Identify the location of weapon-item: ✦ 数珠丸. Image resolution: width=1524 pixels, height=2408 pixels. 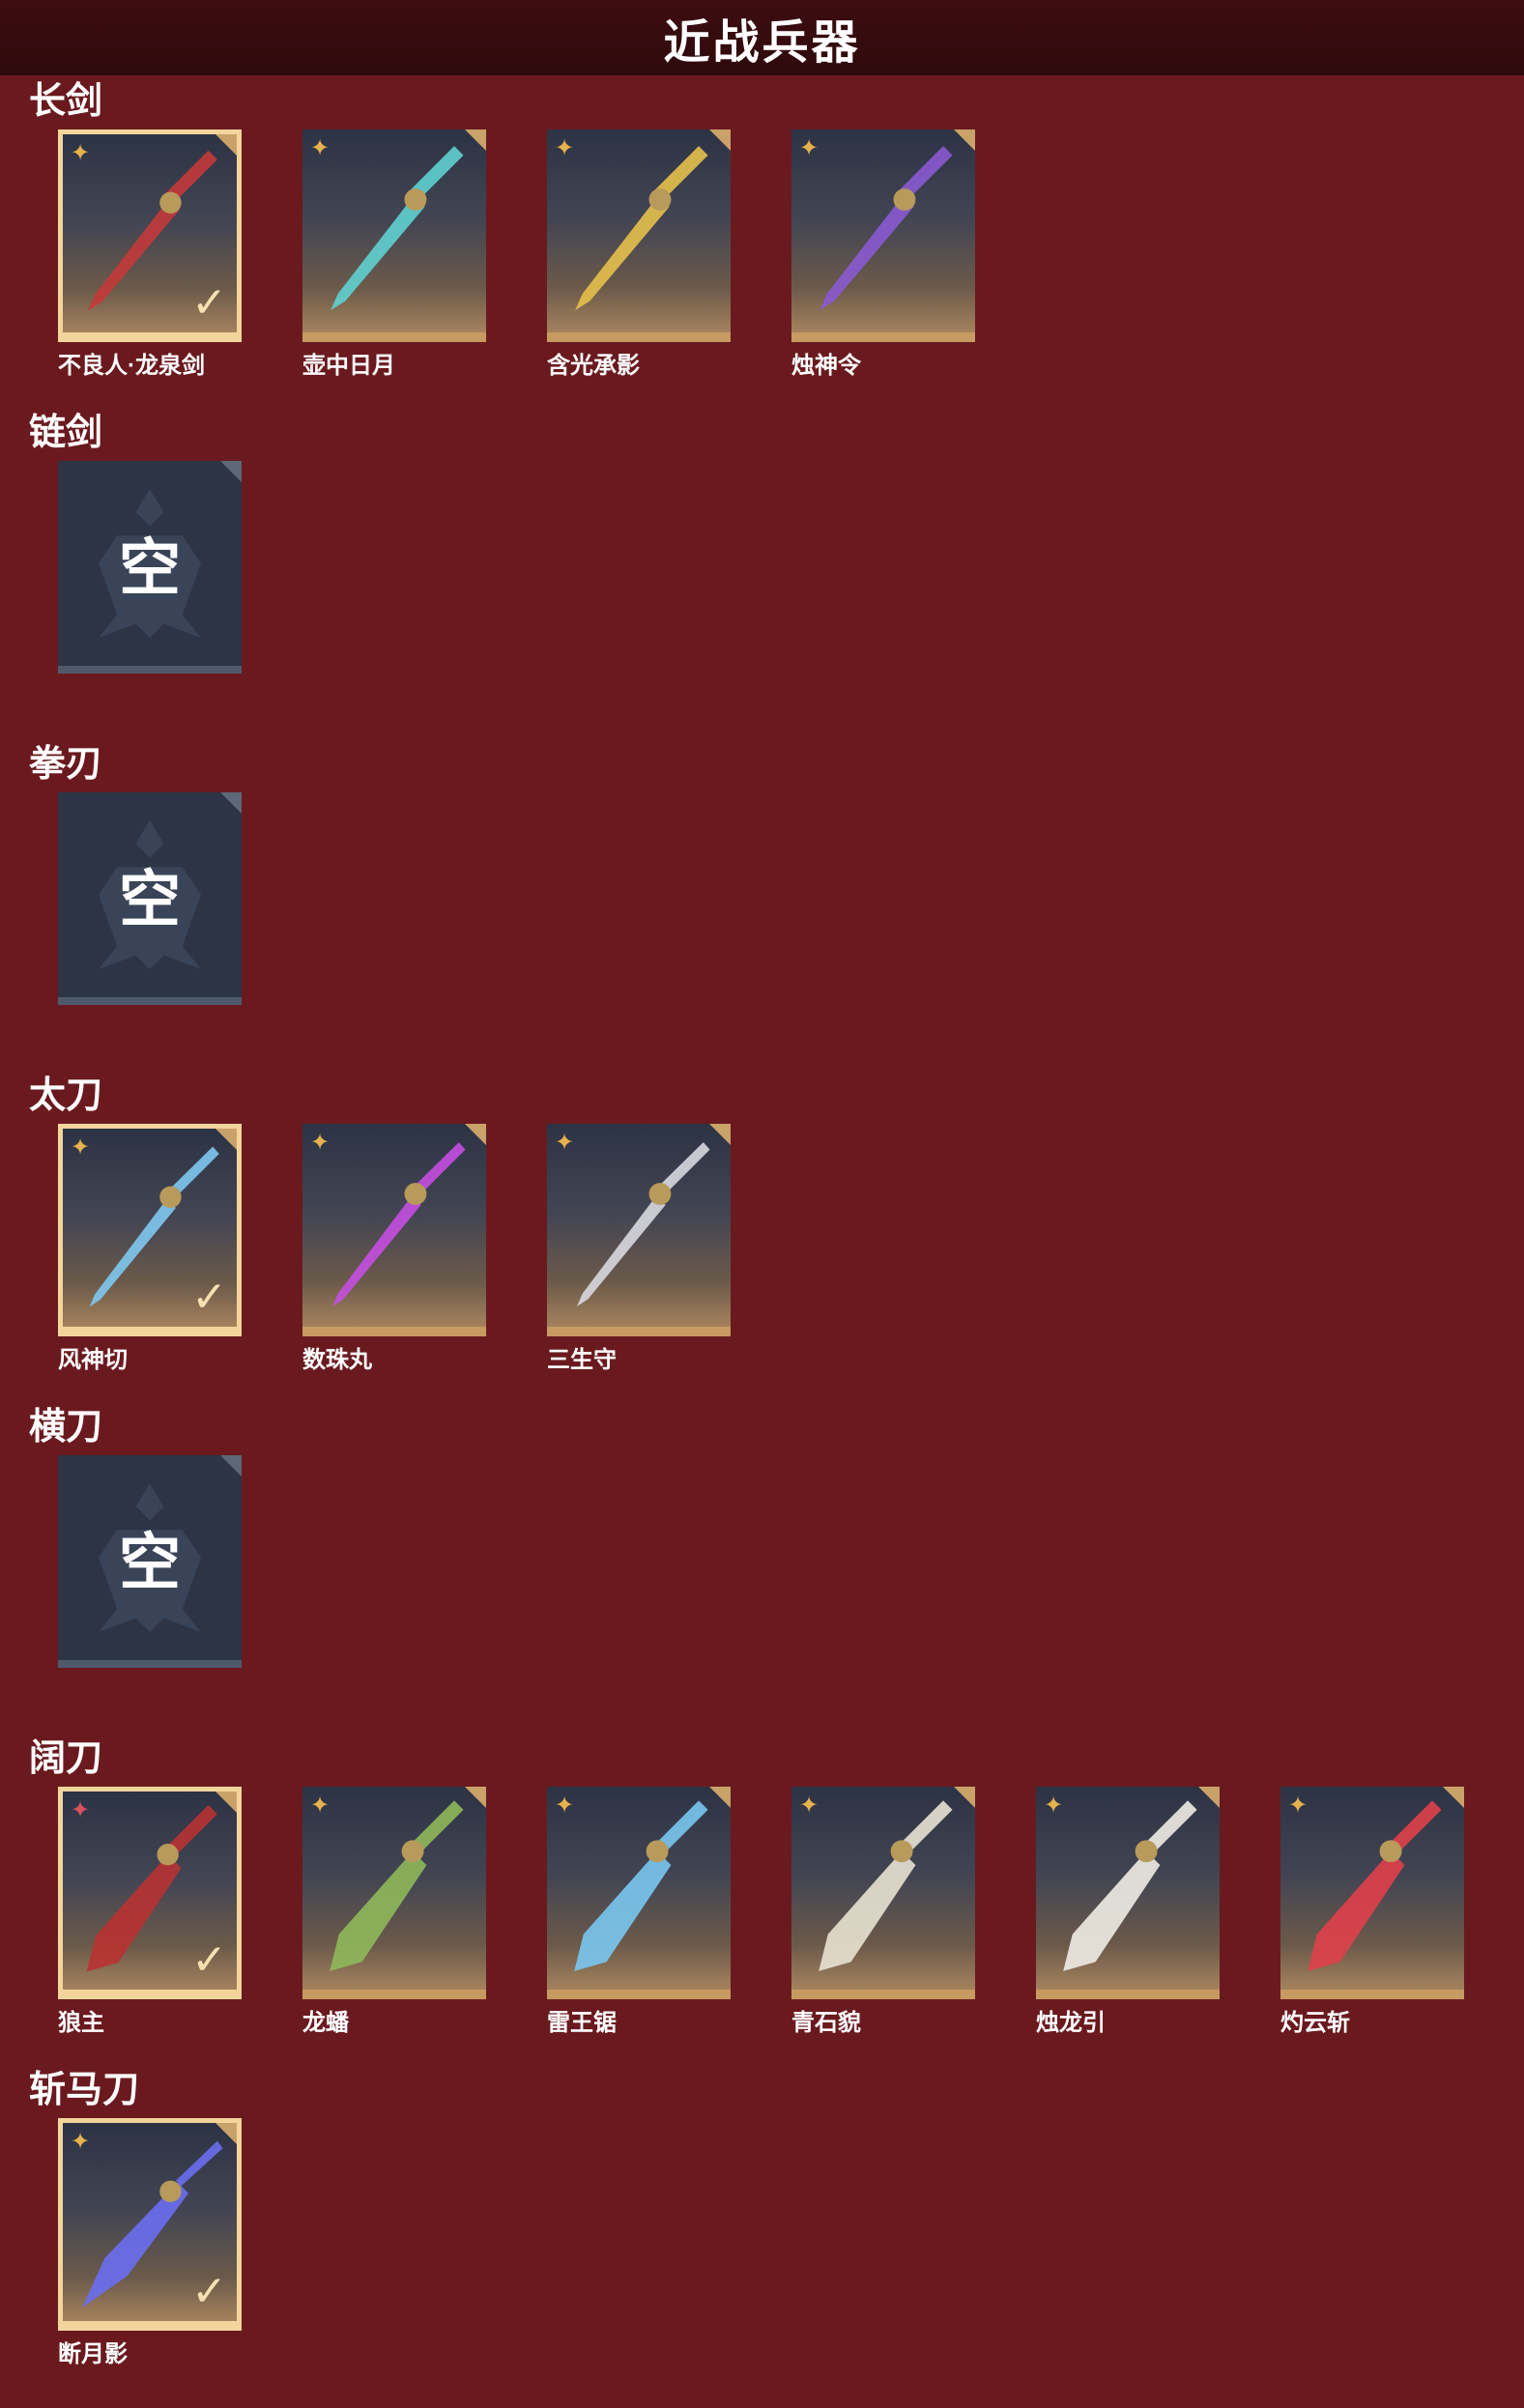
(394, 1249).